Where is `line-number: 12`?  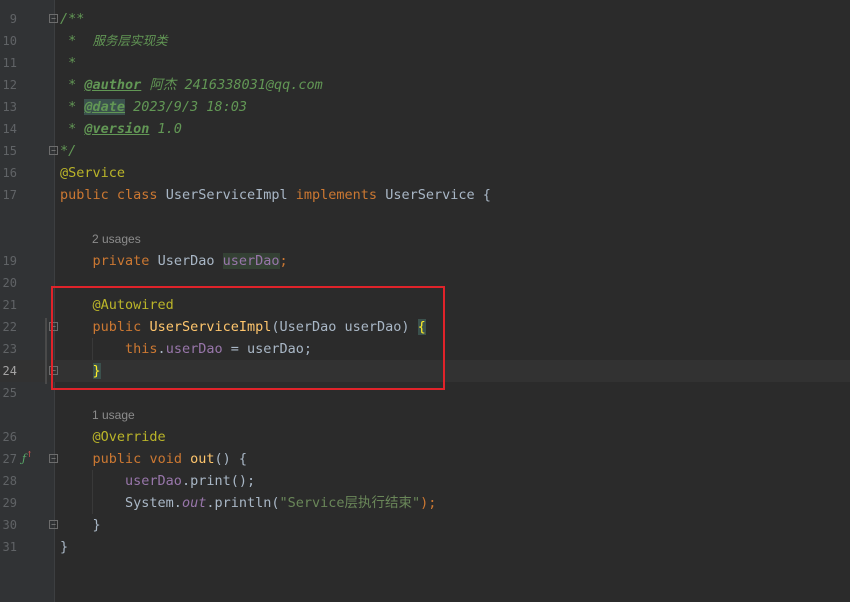 line-number: 12 is located at coordinates (9, 85).